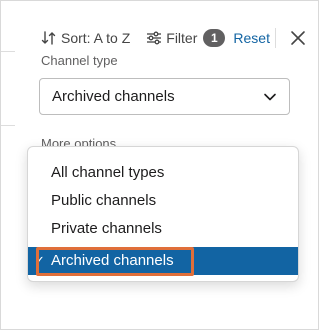 Image resolution: width=320 pixels, height=330 pixels. Describe the element at coordinates (112, 260) in the screenshot. I see `option-archived-channels-label: Archived channels` at that location.